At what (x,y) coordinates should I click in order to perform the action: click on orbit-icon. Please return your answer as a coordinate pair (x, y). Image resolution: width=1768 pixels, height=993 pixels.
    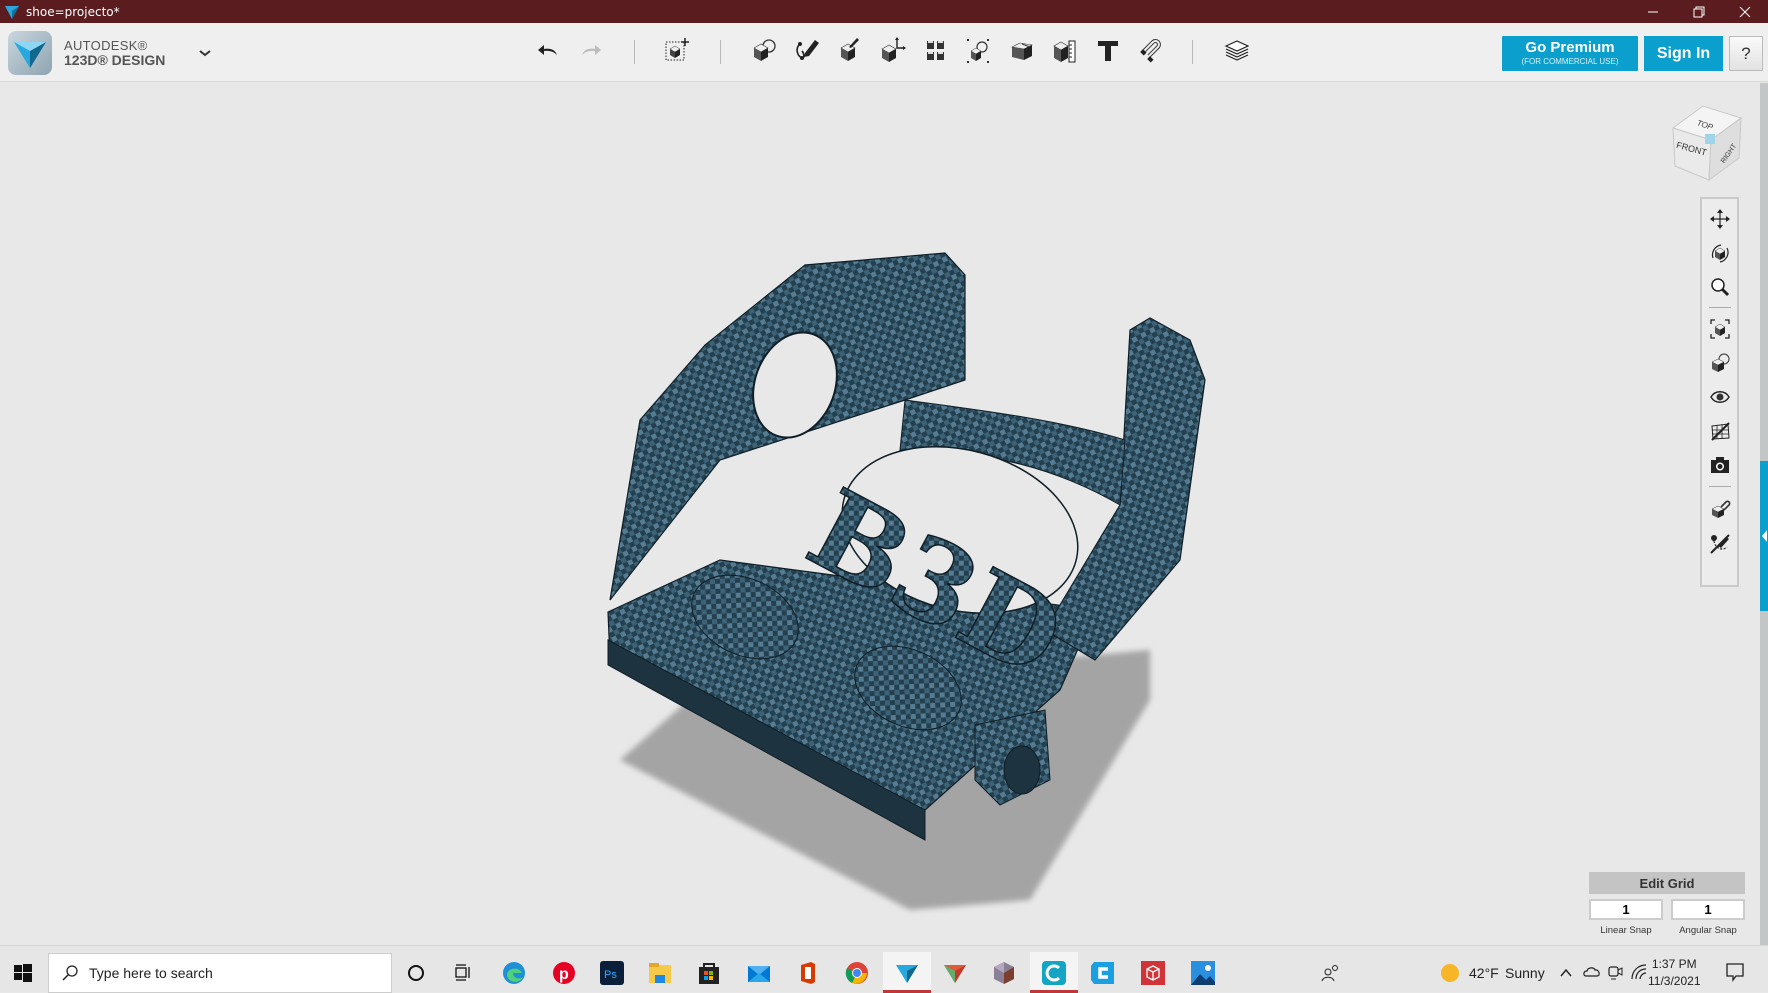
    Looking at the image, I should click on (1720, 253).